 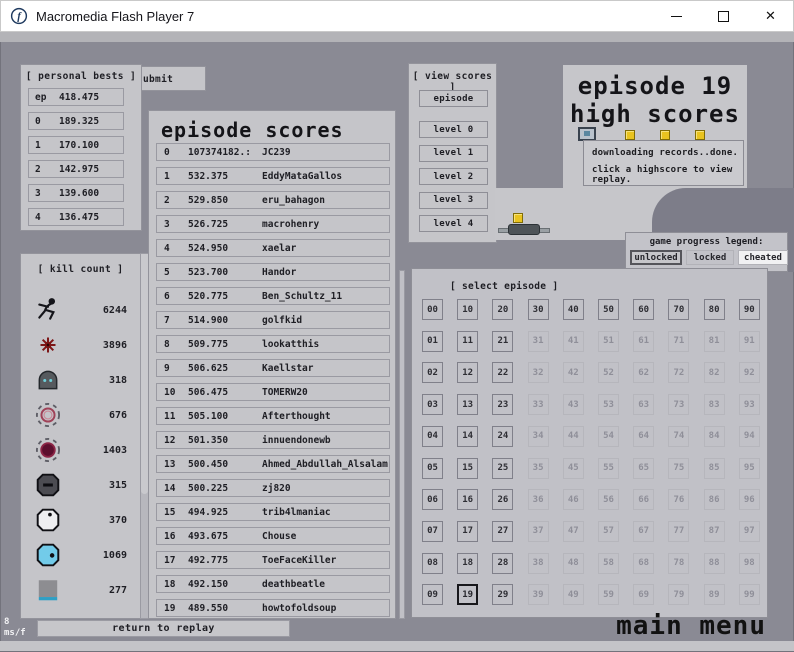 What do you see at coordinates (679, 373) in the screenshot?
I see `episode-cell-72: 72` at bounding box center [679, 373].